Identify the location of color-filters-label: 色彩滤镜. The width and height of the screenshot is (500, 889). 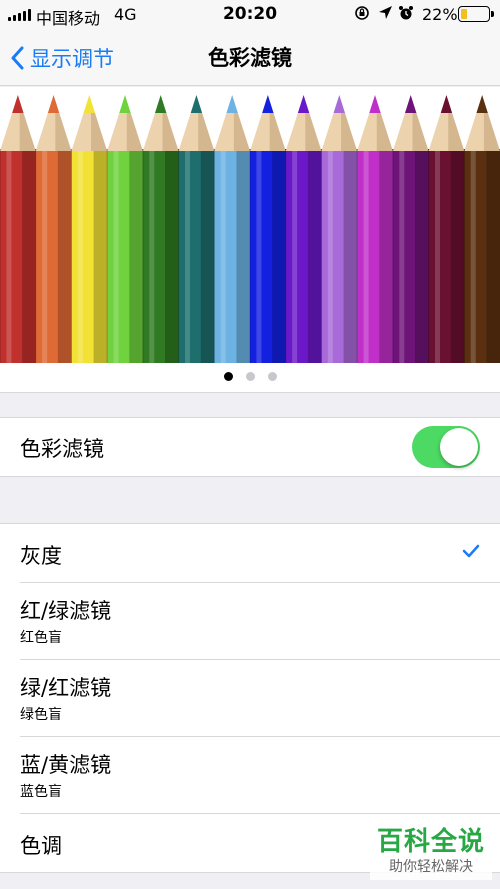
(62, 449).